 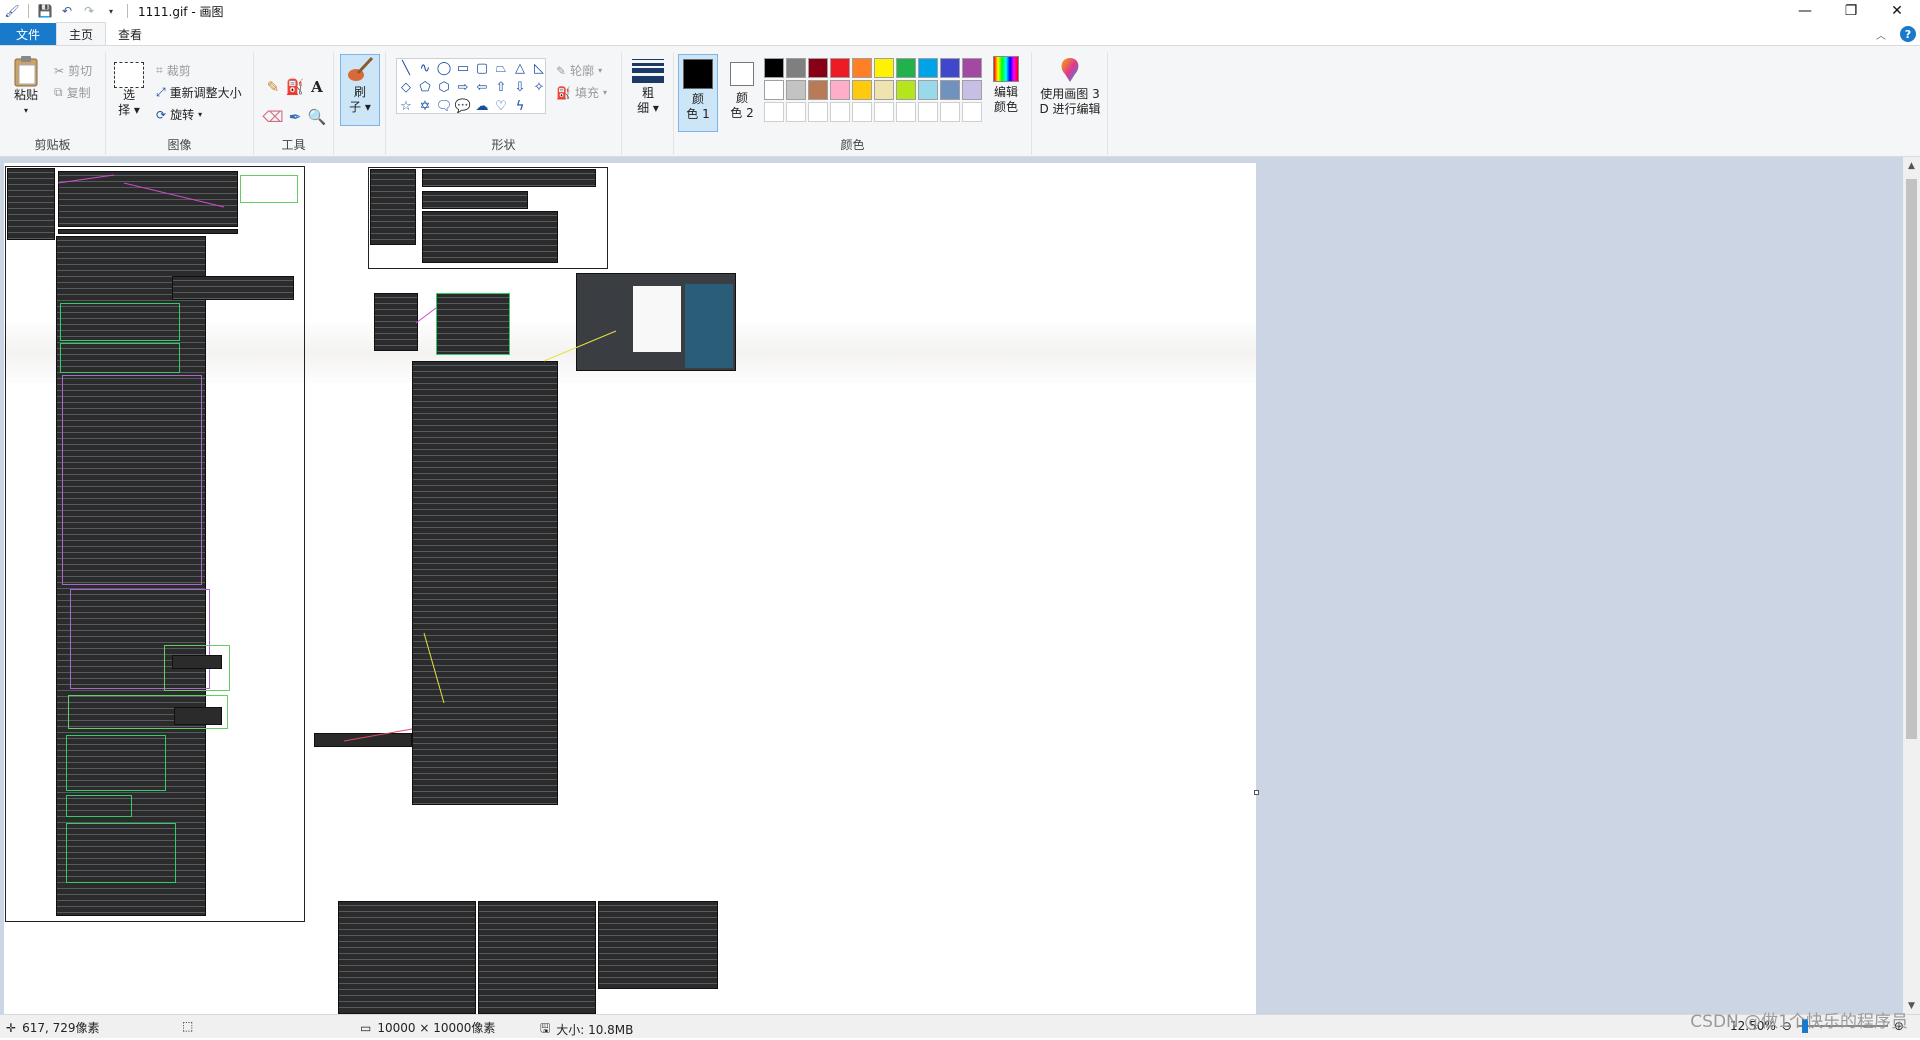 I want to click on resize-button: ⤢ 重新调整大小, so click(x=199, y=92).